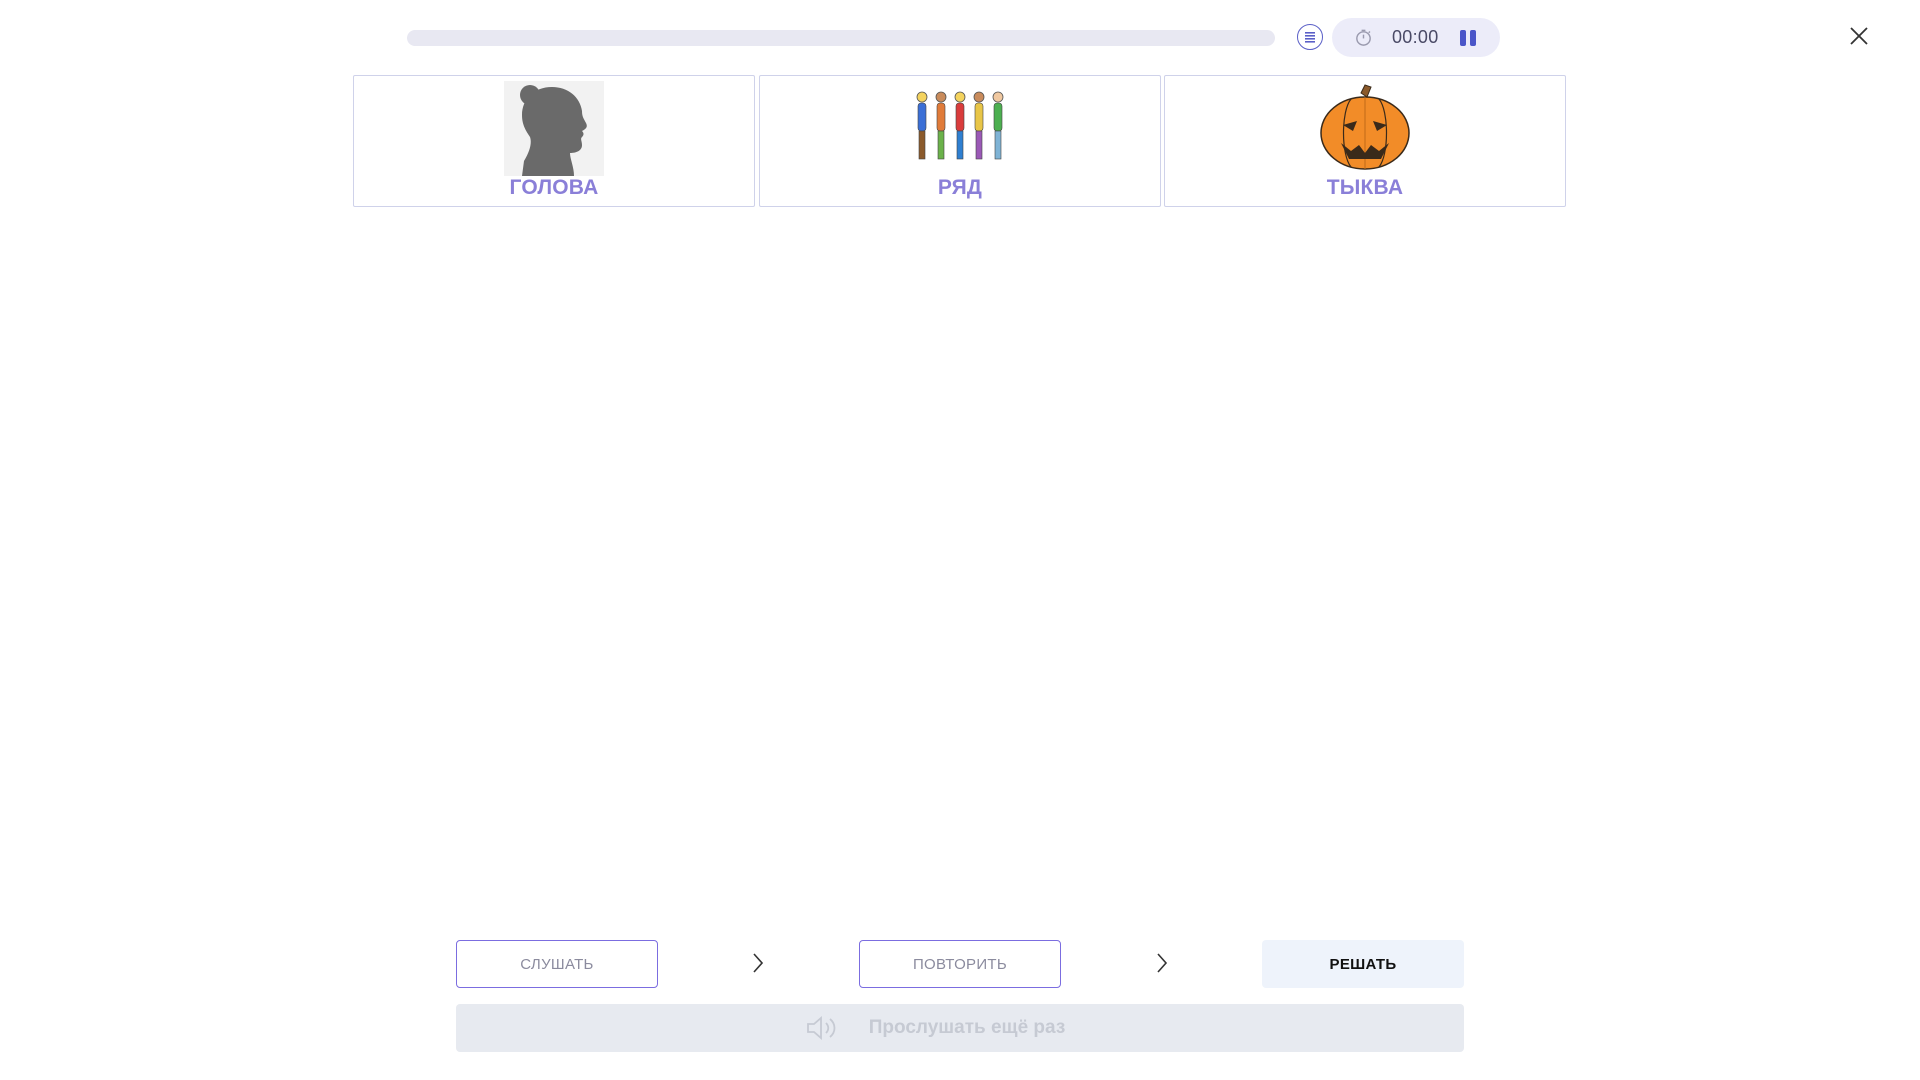 This screenshot has height=1080, width=1920. What do you see at coordinates (1463, 38) in the screenshot?
I see `pause-icon` at bounding box center [1463, 38].